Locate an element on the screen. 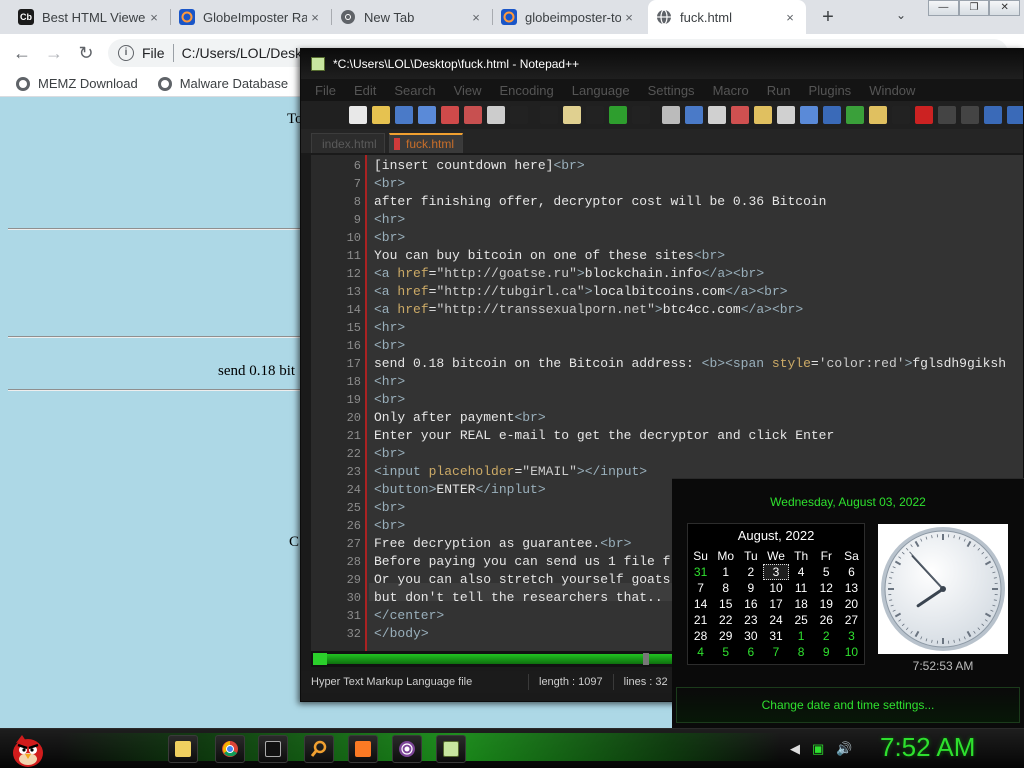 The width and height of the screenshot is (1024, 768). calendar-day: 22 is located at coordinates (725, 620).